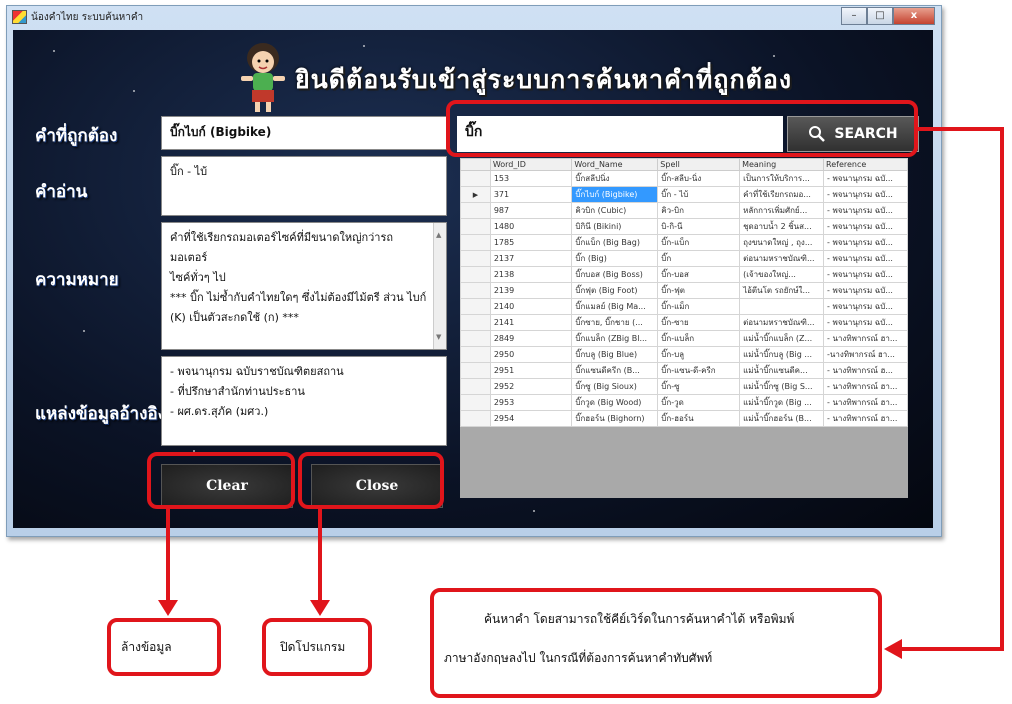  What do you see at coordinates (699, 242) in the screenshot?
I see `table-cell: บิ๊ก-แบ็ก` at bounding box center [699, 242].